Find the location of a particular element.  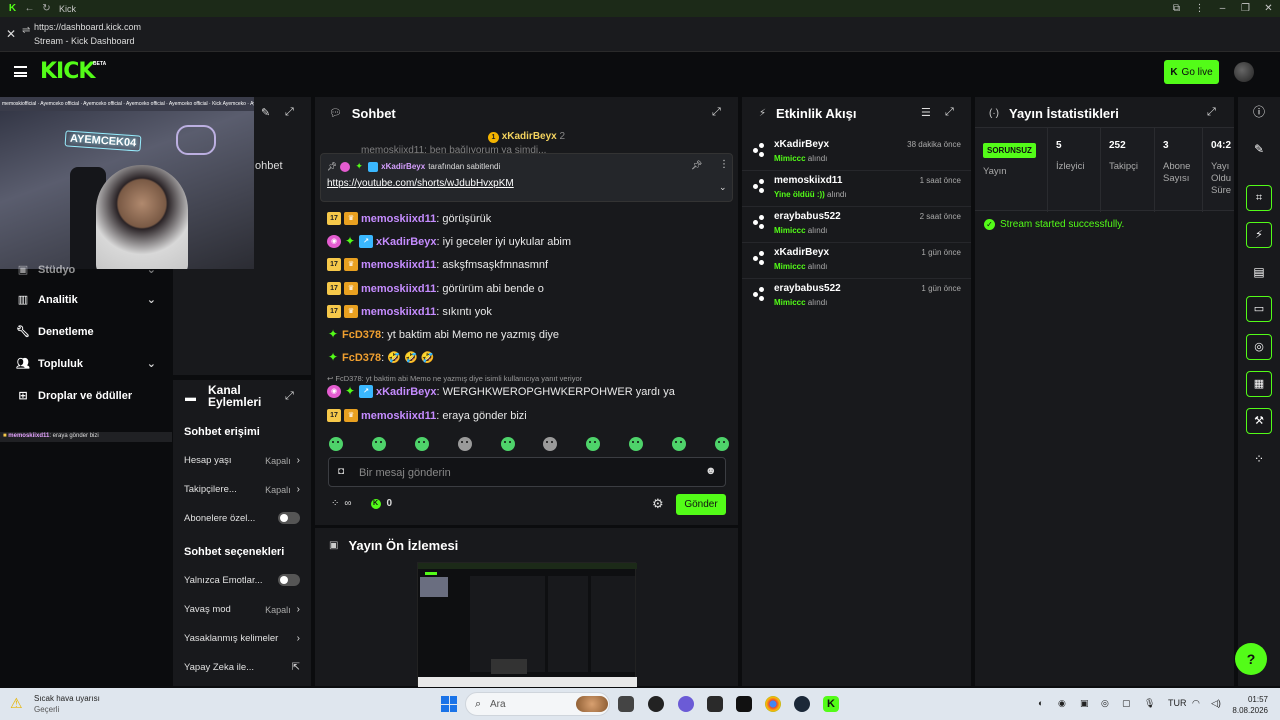

filter-icon: ☰ is located at coordinates (926, 112).